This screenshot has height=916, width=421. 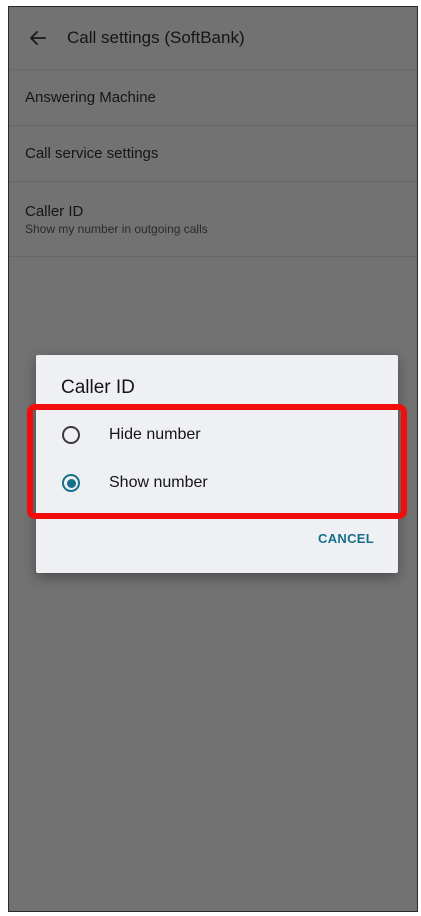 I want to click on page-title: Call settings (SoftBank), so click(x=156, y=37).